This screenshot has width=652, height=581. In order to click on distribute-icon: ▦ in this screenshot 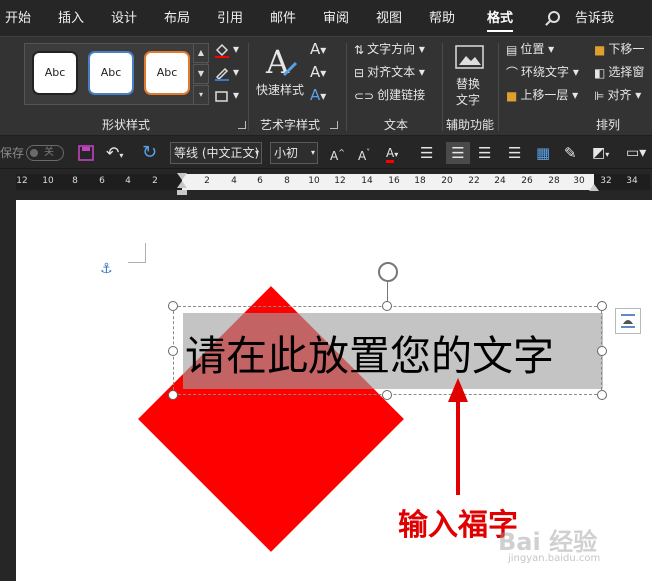, I will do `click(543, 153)`.